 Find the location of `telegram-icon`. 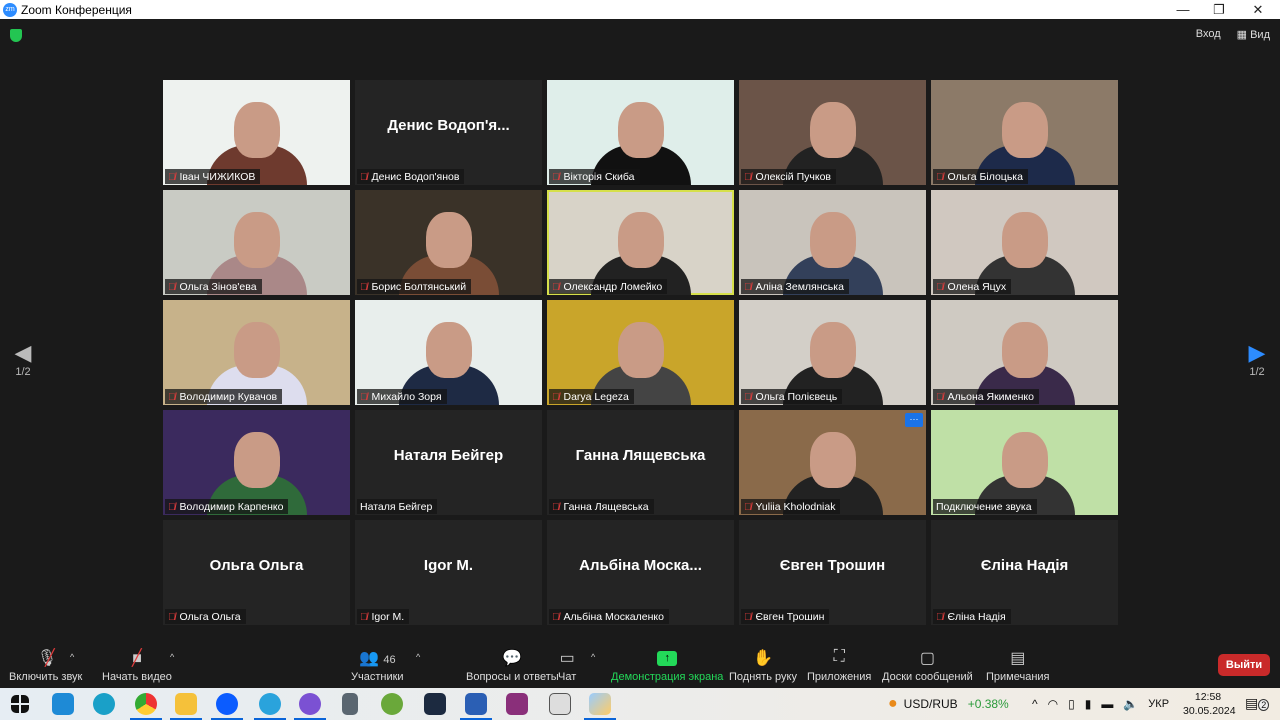

telegram-icon is located at coordinates (270, 706).